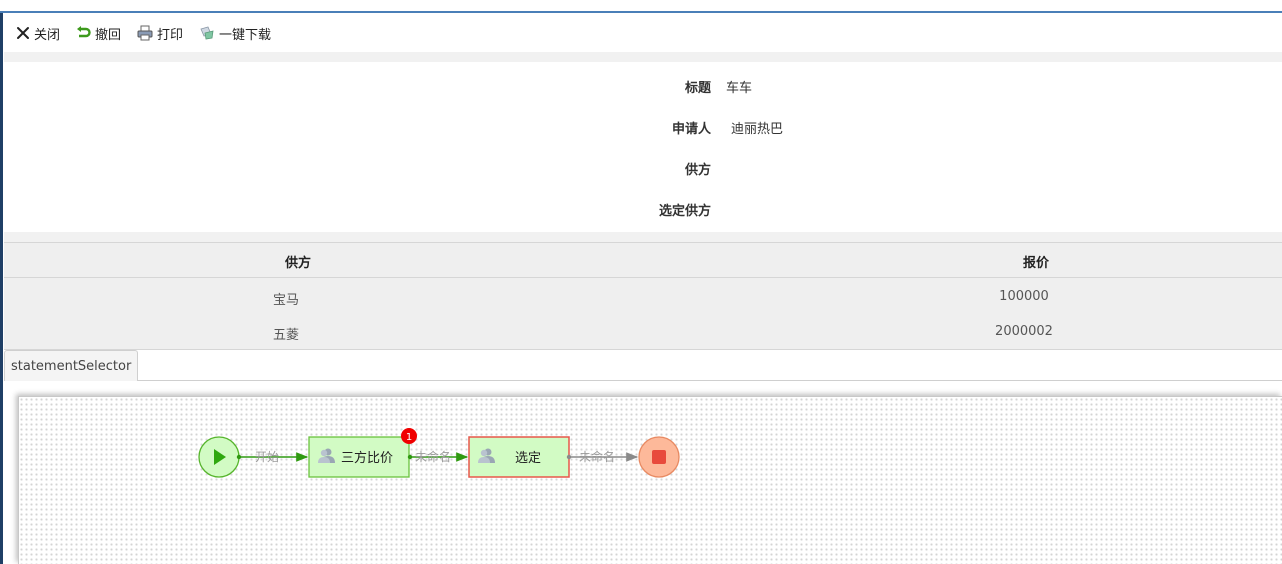 The width and height of the screenshot is (1282, 564). What do you see at coordinates (71, 365) in the screenshot?
I see `tab-statement-selector: statementSelector` at bounding box center [71, 365].